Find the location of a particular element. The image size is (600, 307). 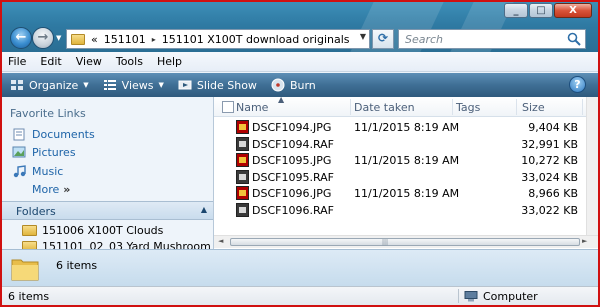

column-date-taken: Date taken is located at coordinates (384, 107).